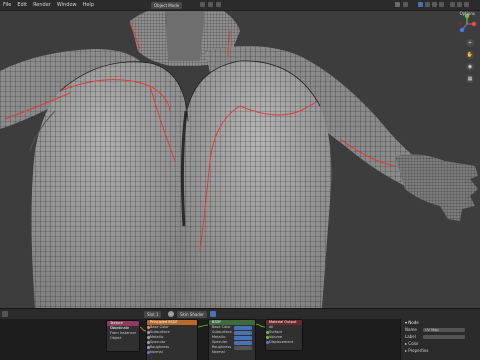  Describe the element at coordinates (22, 5) in the screenshot. I see `menu-edit: Edit` at that location.